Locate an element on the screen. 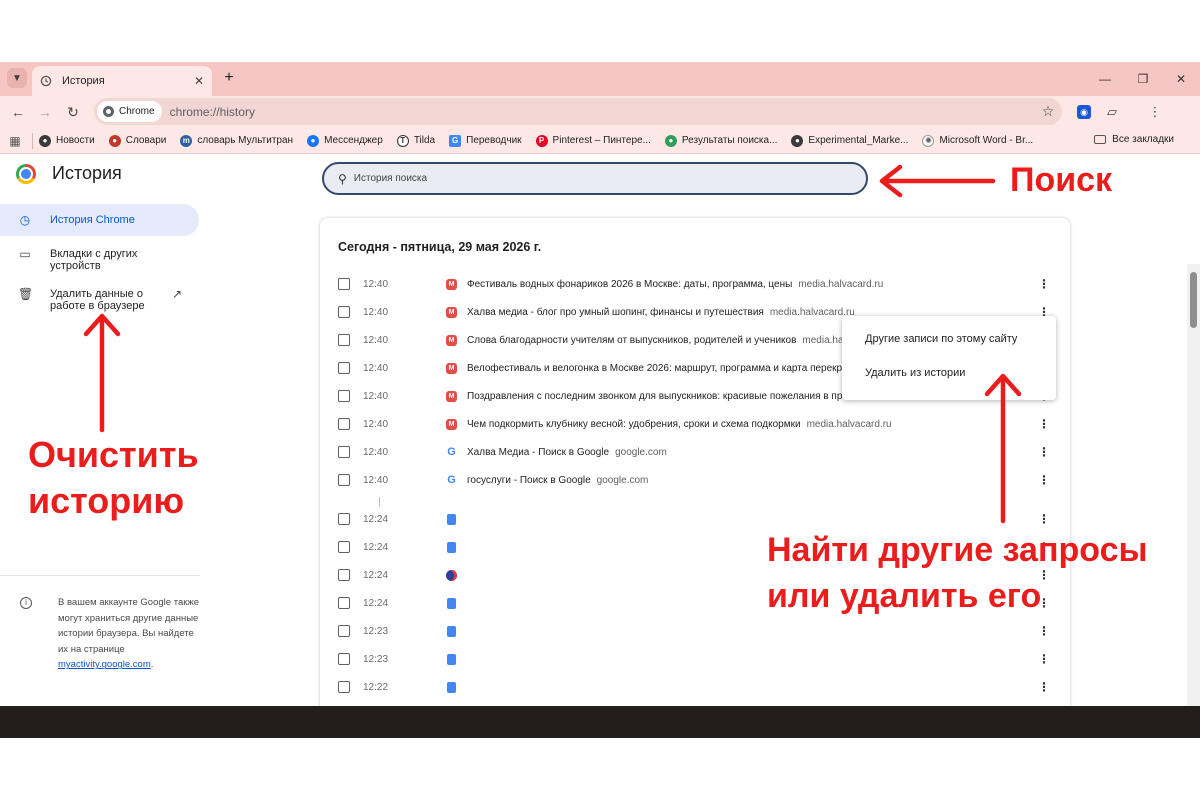  google-icon: G is located at coordinates (451, 480).